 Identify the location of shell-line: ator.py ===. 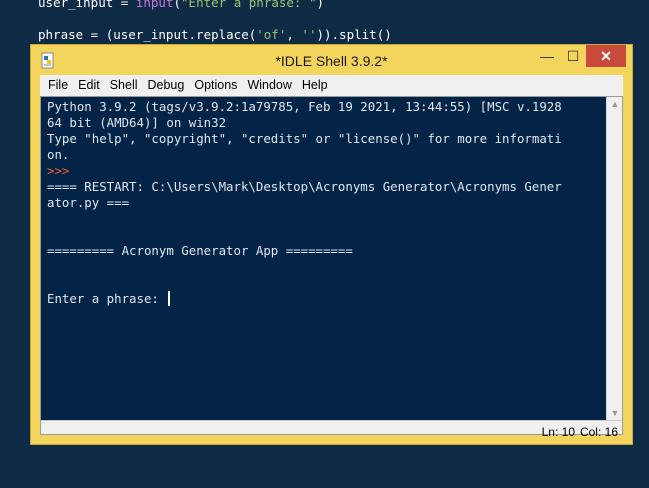
(88, 202).